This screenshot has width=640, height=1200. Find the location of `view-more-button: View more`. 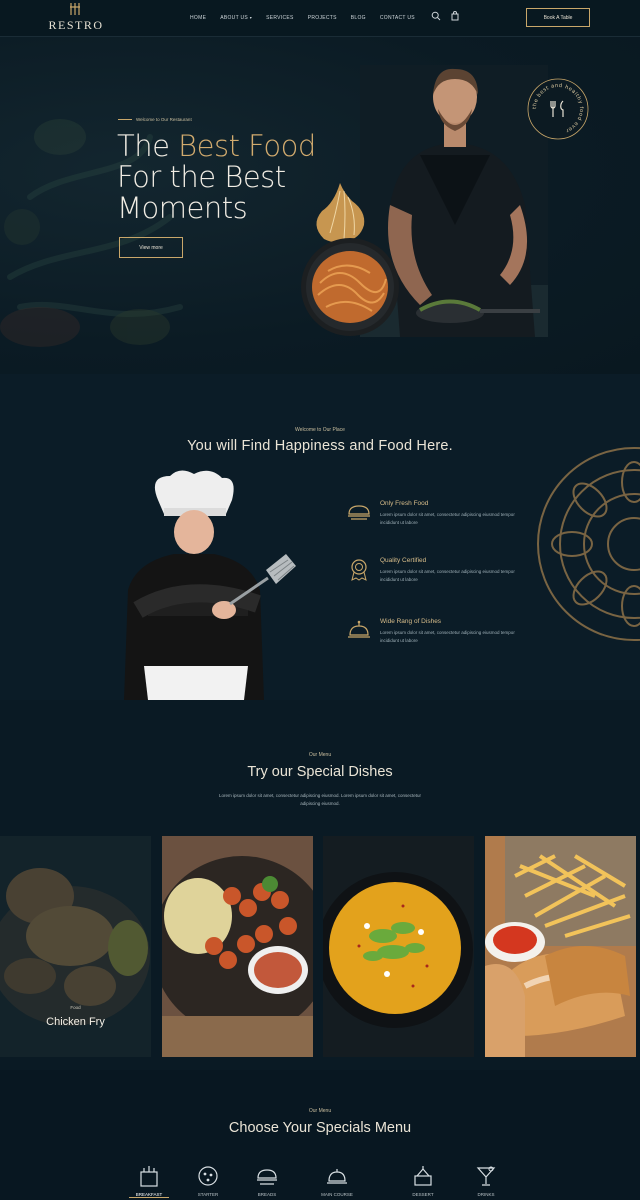

view-more-button: View more is located at coordinates (151, 247).